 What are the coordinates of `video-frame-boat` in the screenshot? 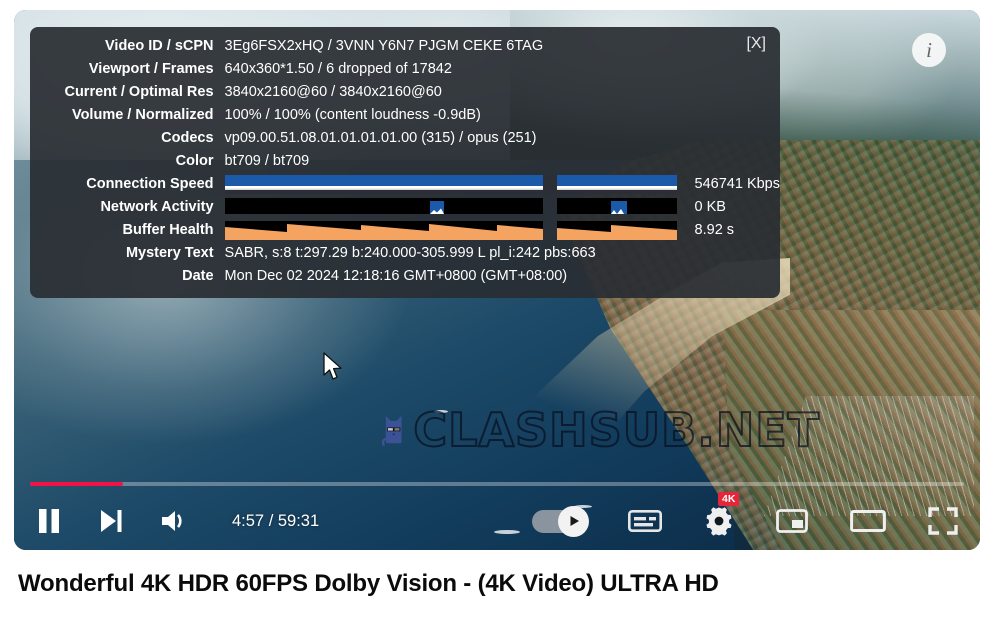 It's located at (441, 411).